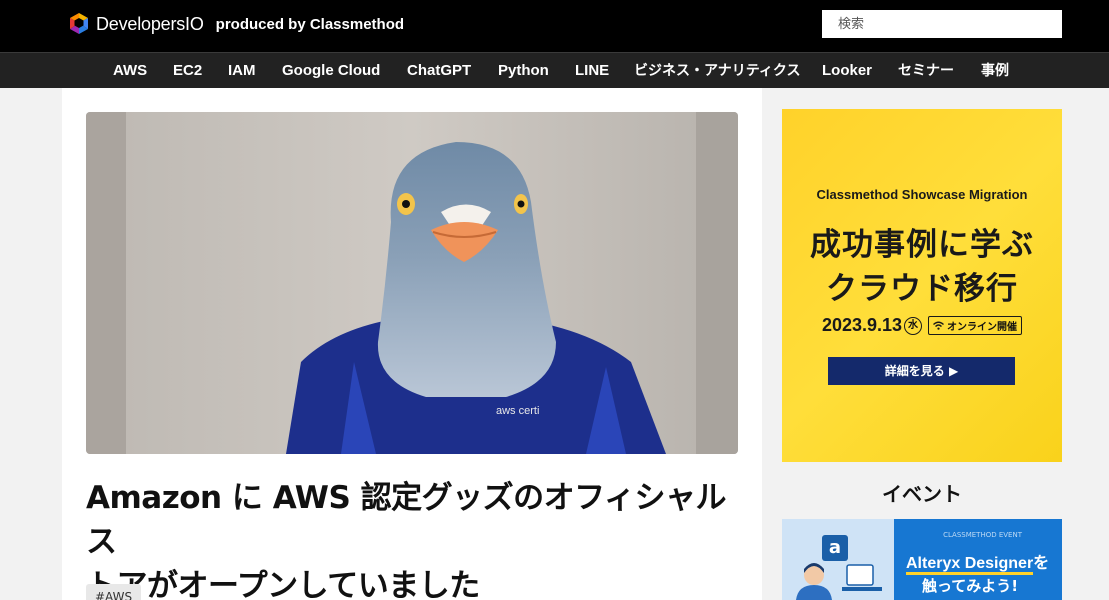  I want to click on event-title-line-1: Alteryx Designerを, so click(978, 562).